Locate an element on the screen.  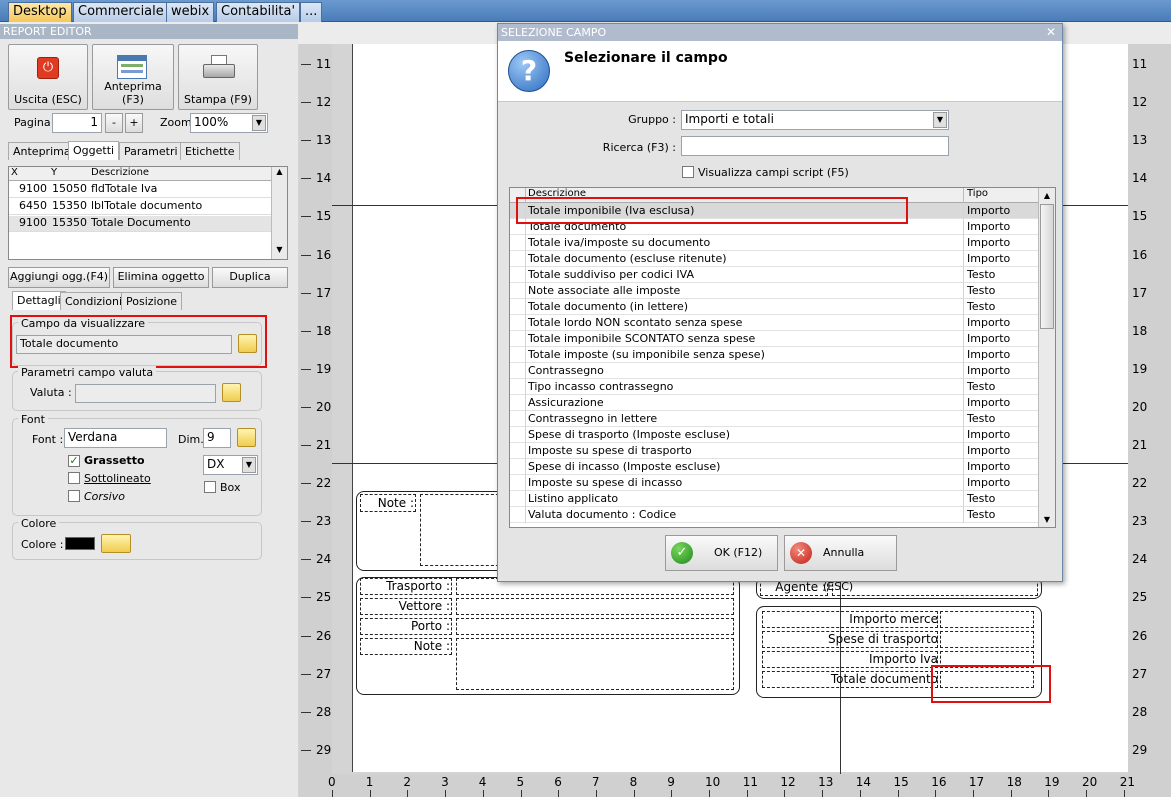
field-description: Contrassegno is located at coordinates (744, 371).